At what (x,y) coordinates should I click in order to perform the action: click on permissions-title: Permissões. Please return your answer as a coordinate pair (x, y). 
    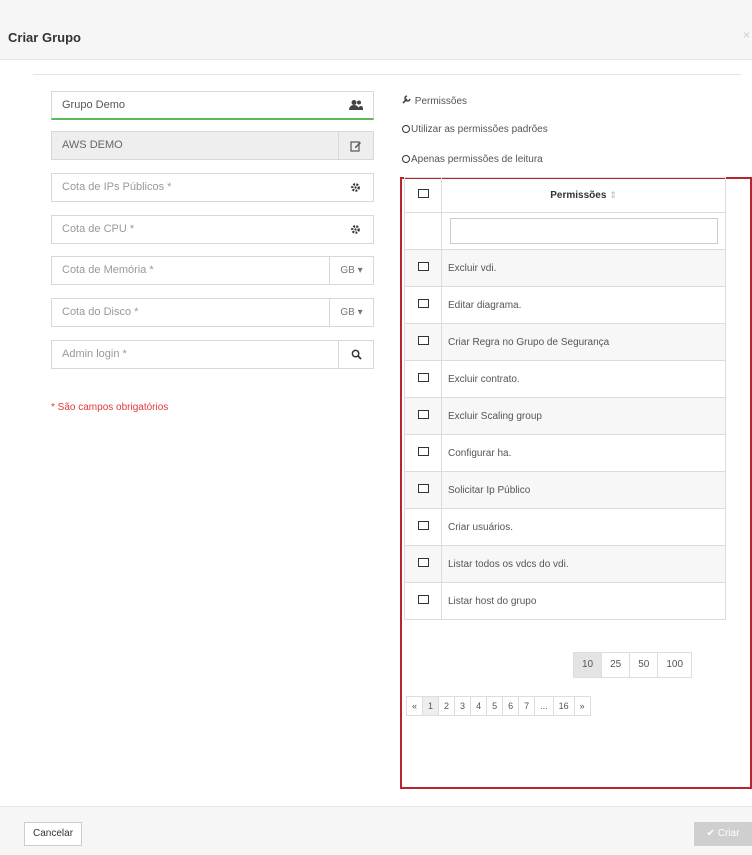
    Looking at the image, I should click on (441, 101).